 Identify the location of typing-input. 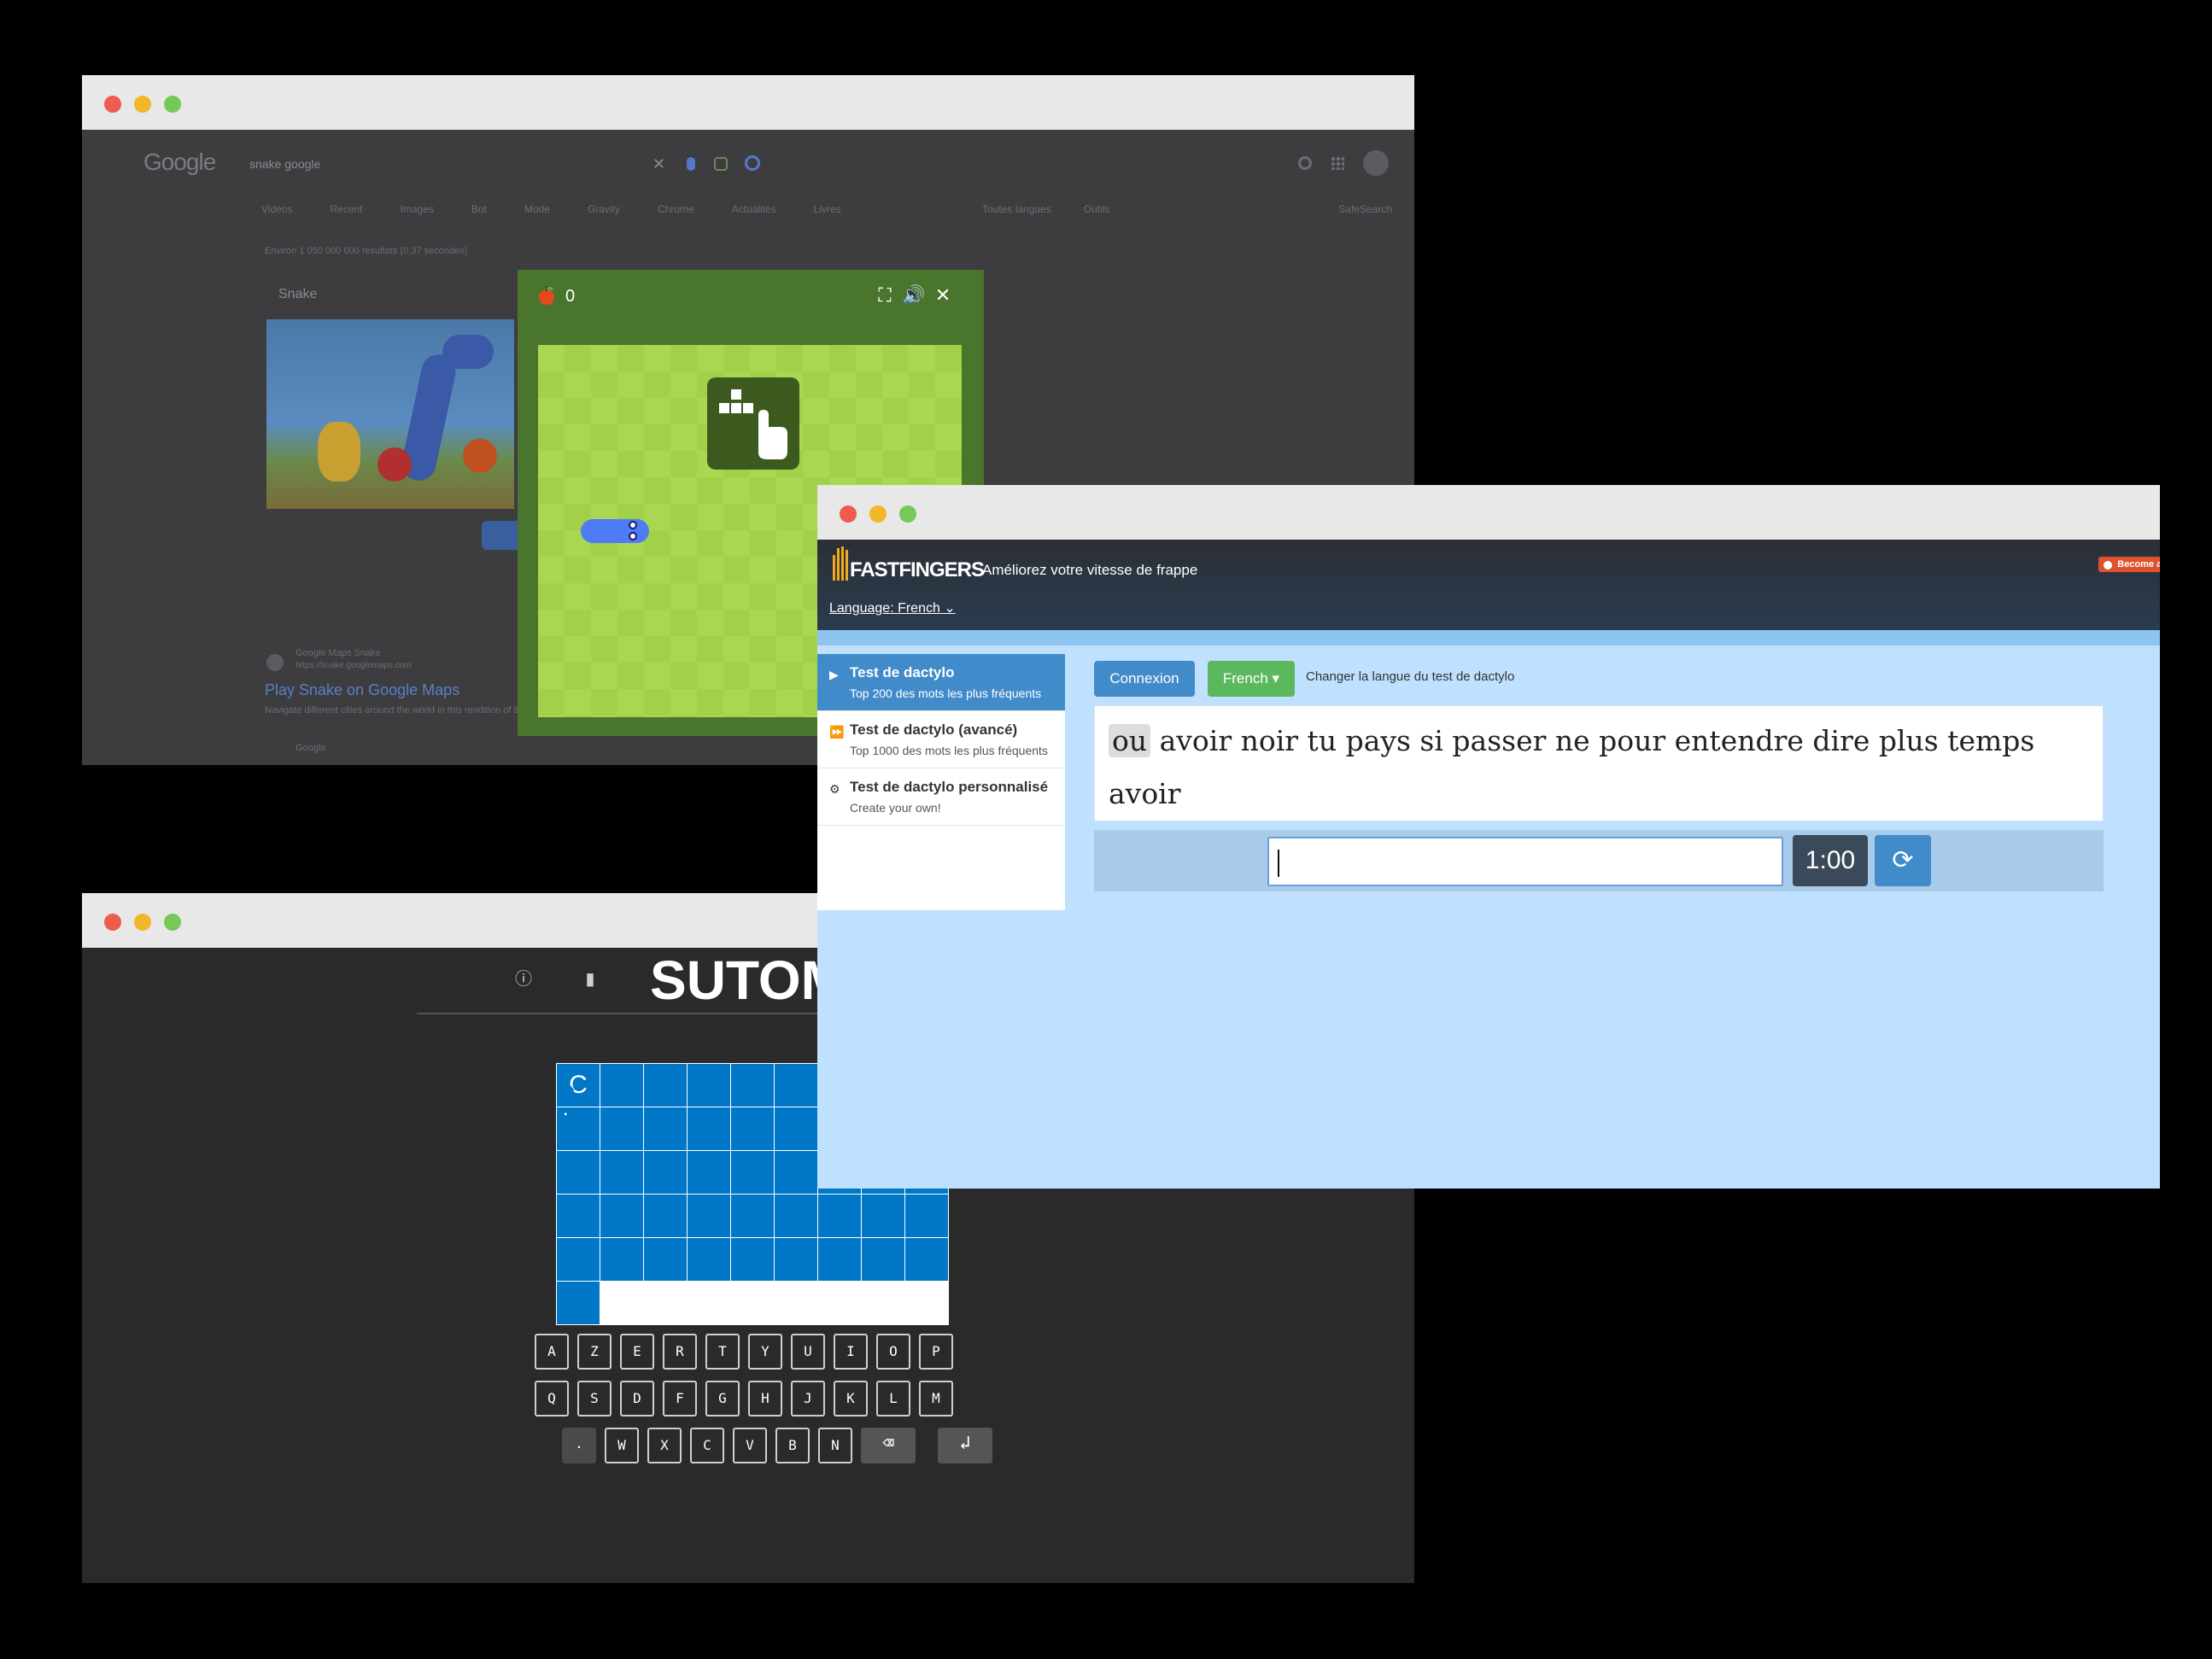
(1525, 861).